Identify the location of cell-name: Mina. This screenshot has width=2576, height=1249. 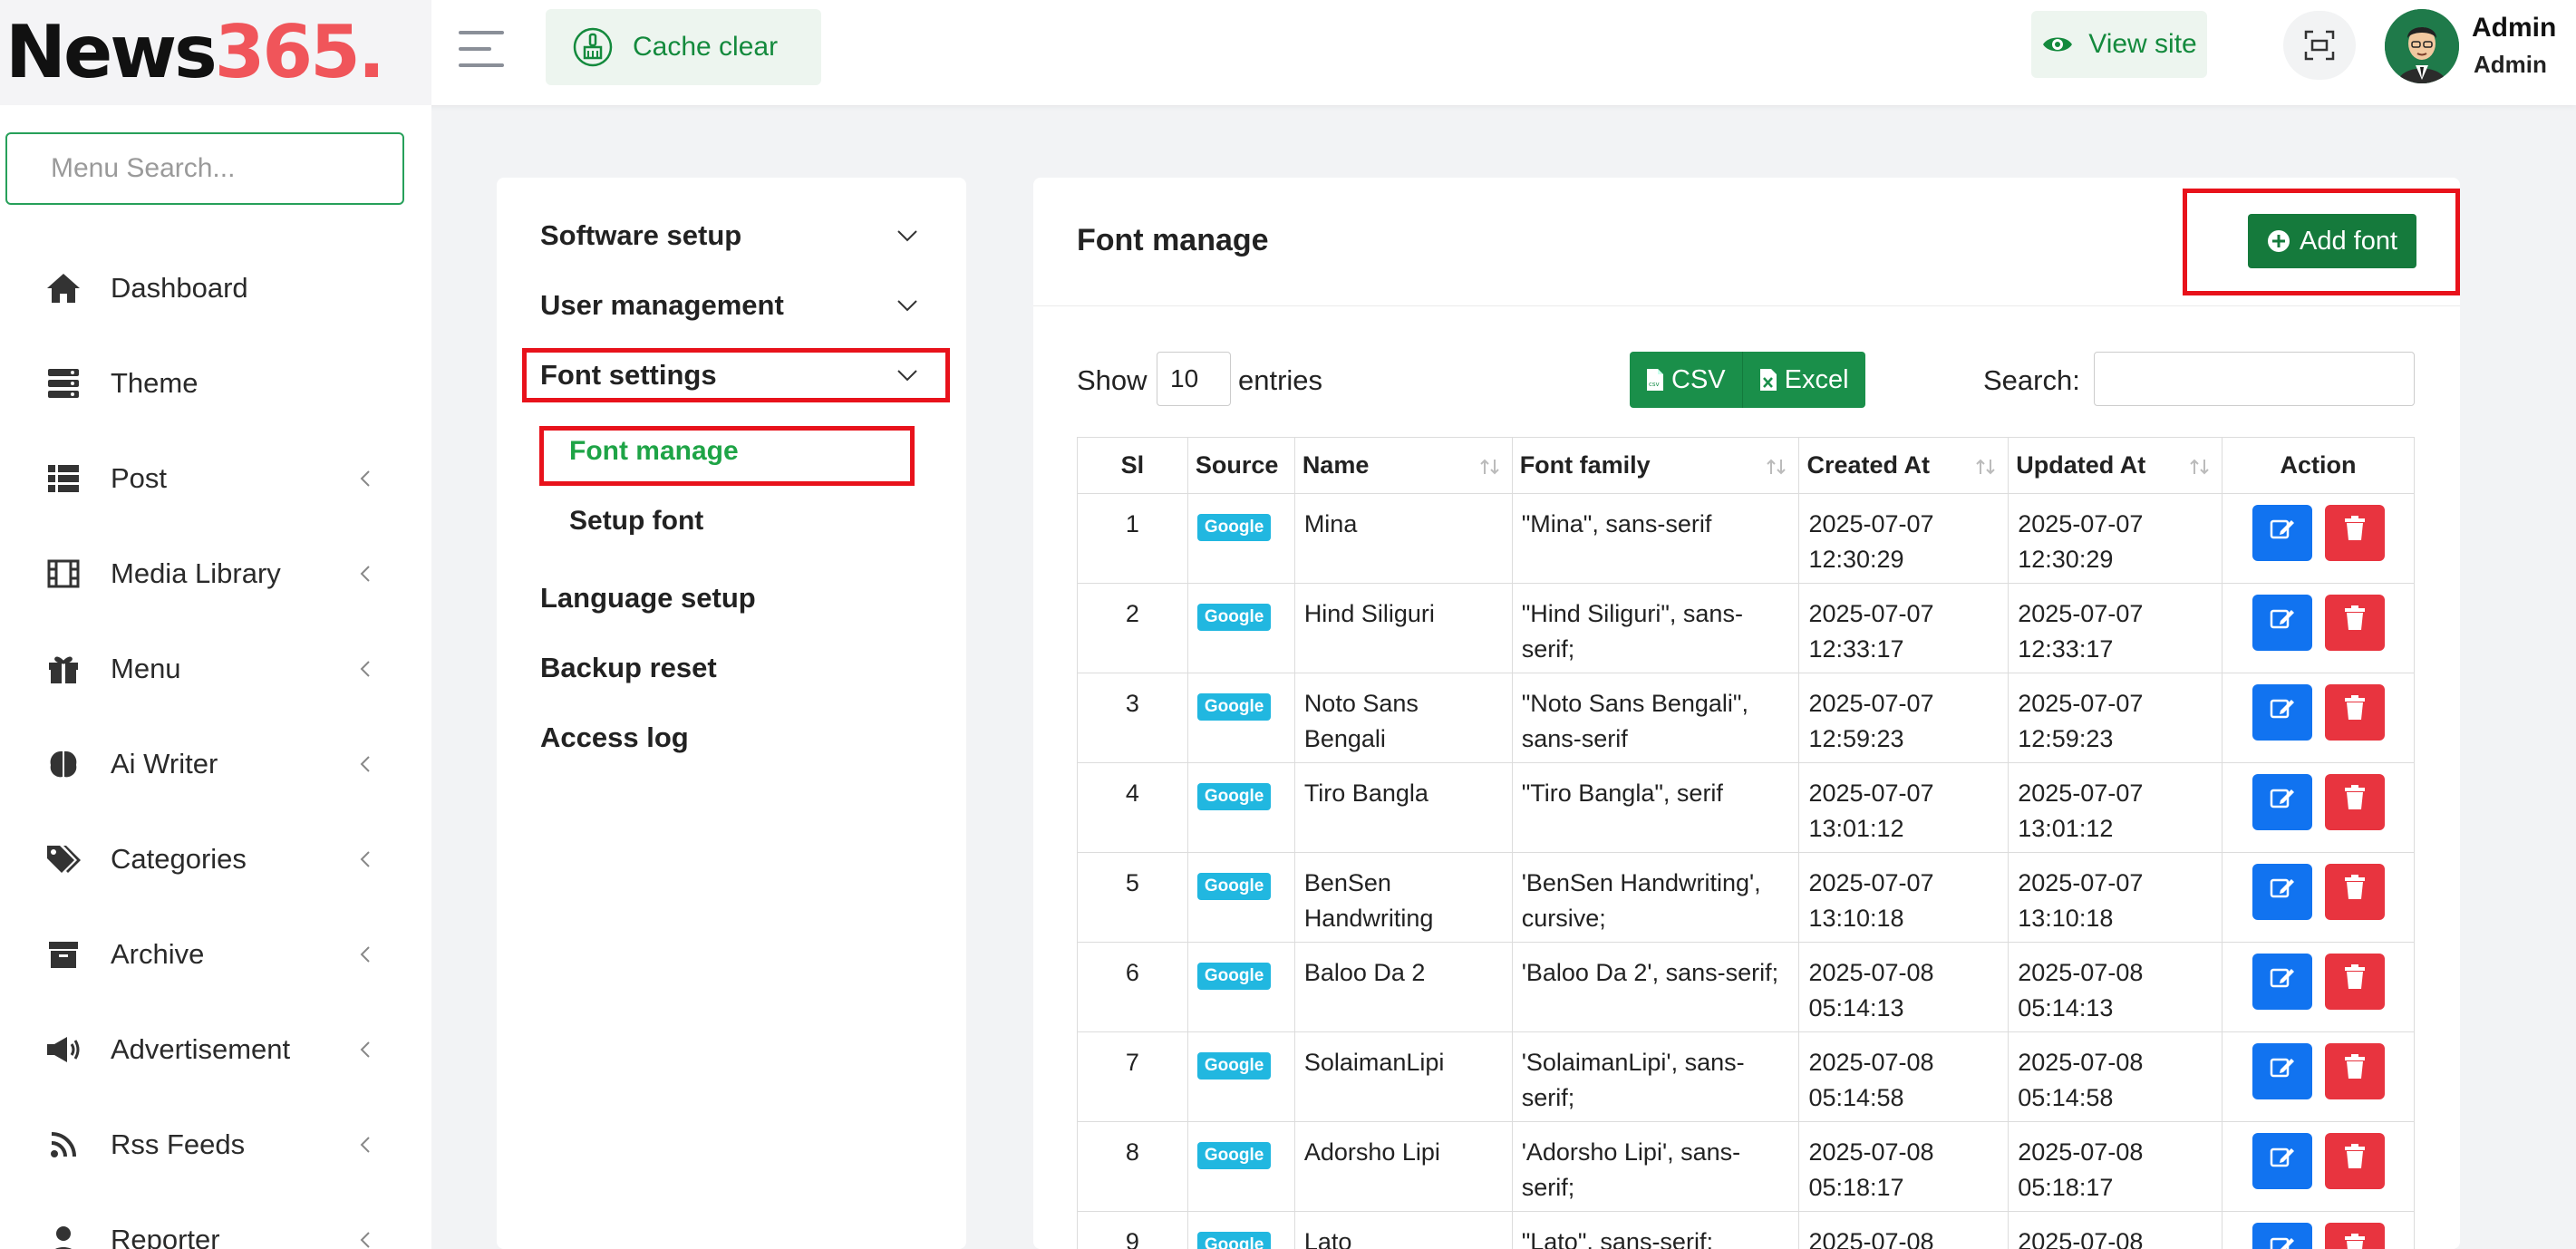
(1403, 539).